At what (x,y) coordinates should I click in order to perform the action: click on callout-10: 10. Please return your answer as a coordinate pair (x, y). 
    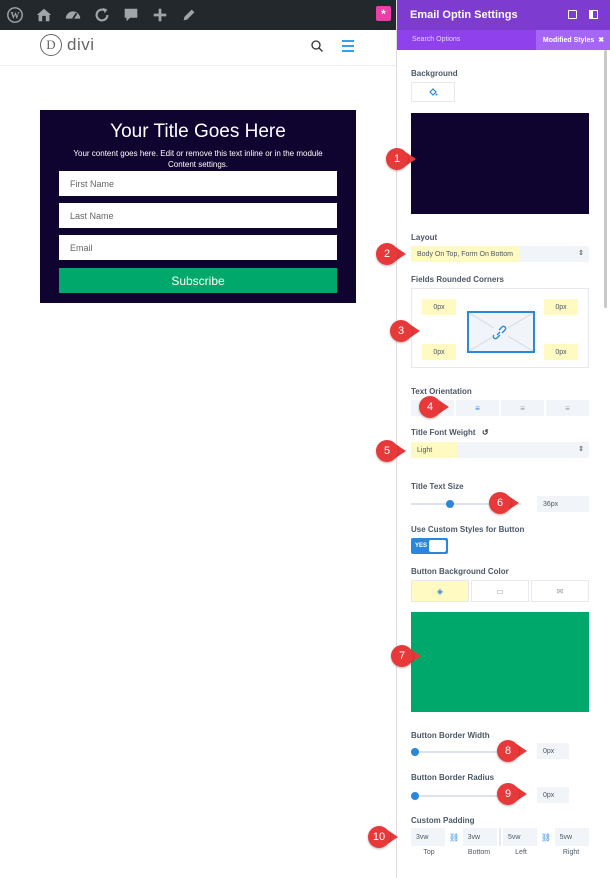
    Looking at the image, I should click on (383, 837).